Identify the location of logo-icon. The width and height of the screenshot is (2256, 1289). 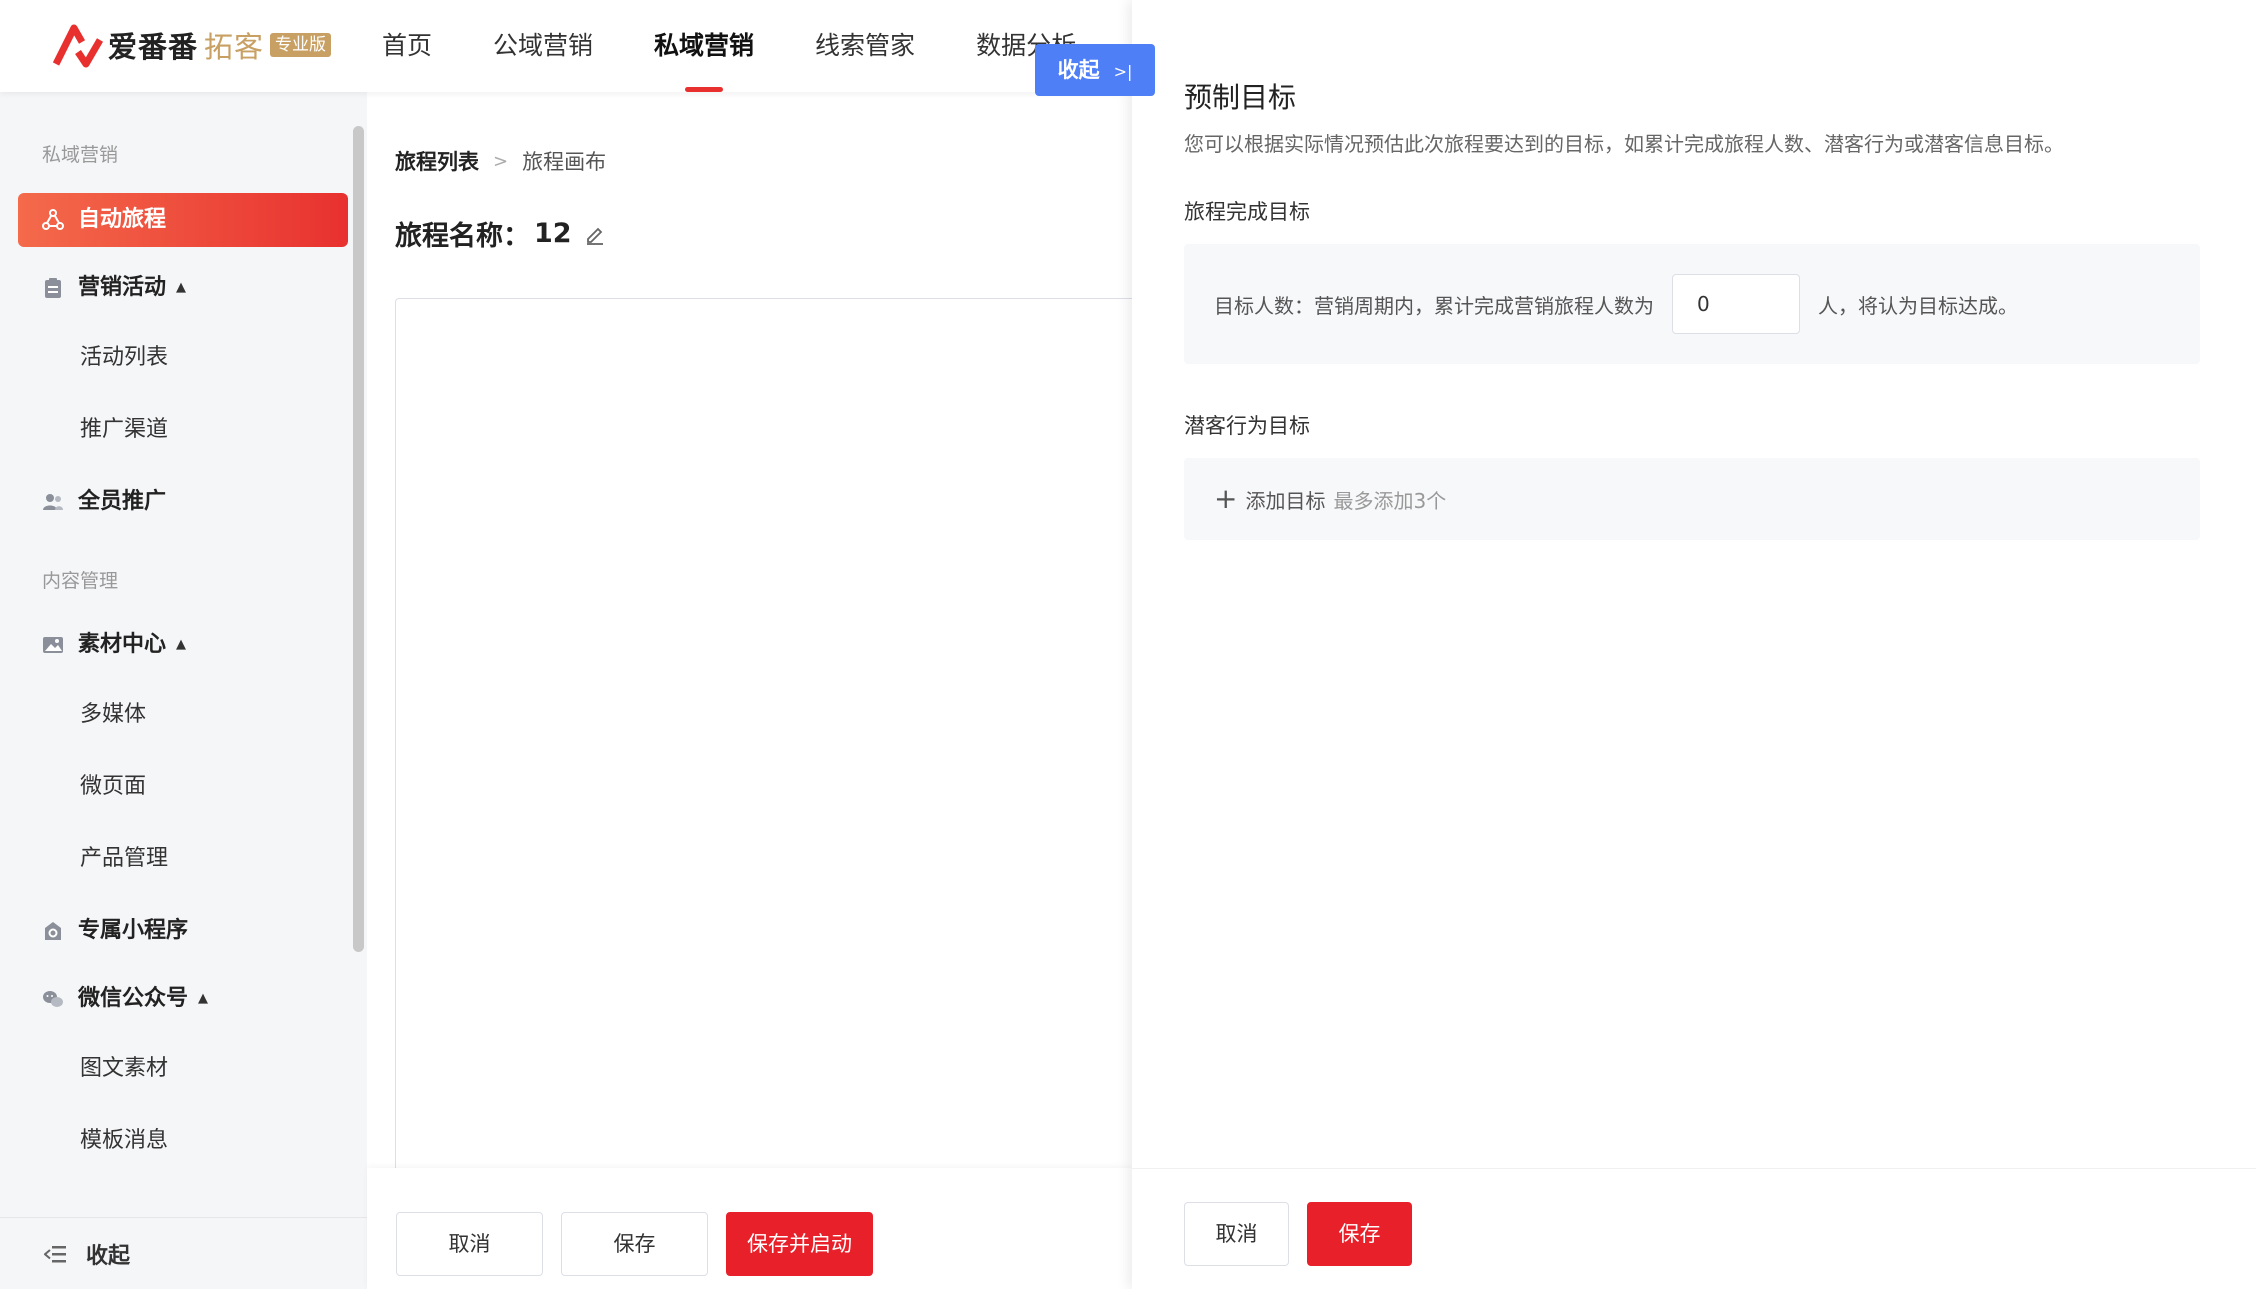
(78, 46).